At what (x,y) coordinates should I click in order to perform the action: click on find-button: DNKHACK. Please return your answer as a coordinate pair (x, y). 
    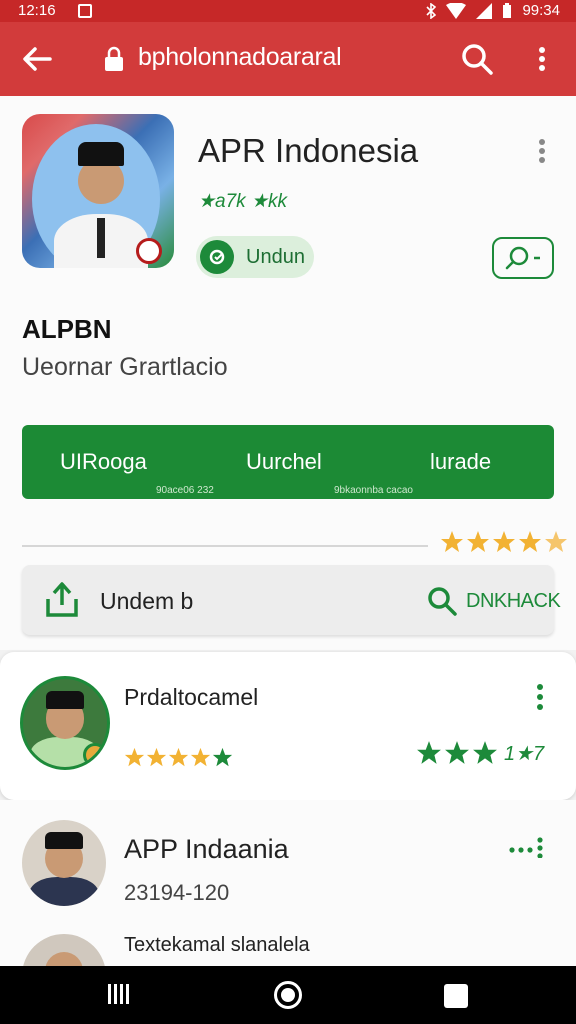
    Looking at the image, I should click on (513, 601).